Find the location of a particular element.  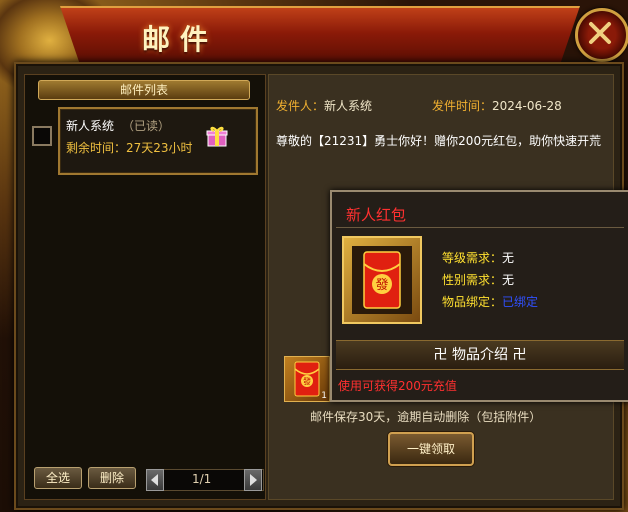

tooltip-item-icon-frame: 發 is located at coordinates (382, 280).